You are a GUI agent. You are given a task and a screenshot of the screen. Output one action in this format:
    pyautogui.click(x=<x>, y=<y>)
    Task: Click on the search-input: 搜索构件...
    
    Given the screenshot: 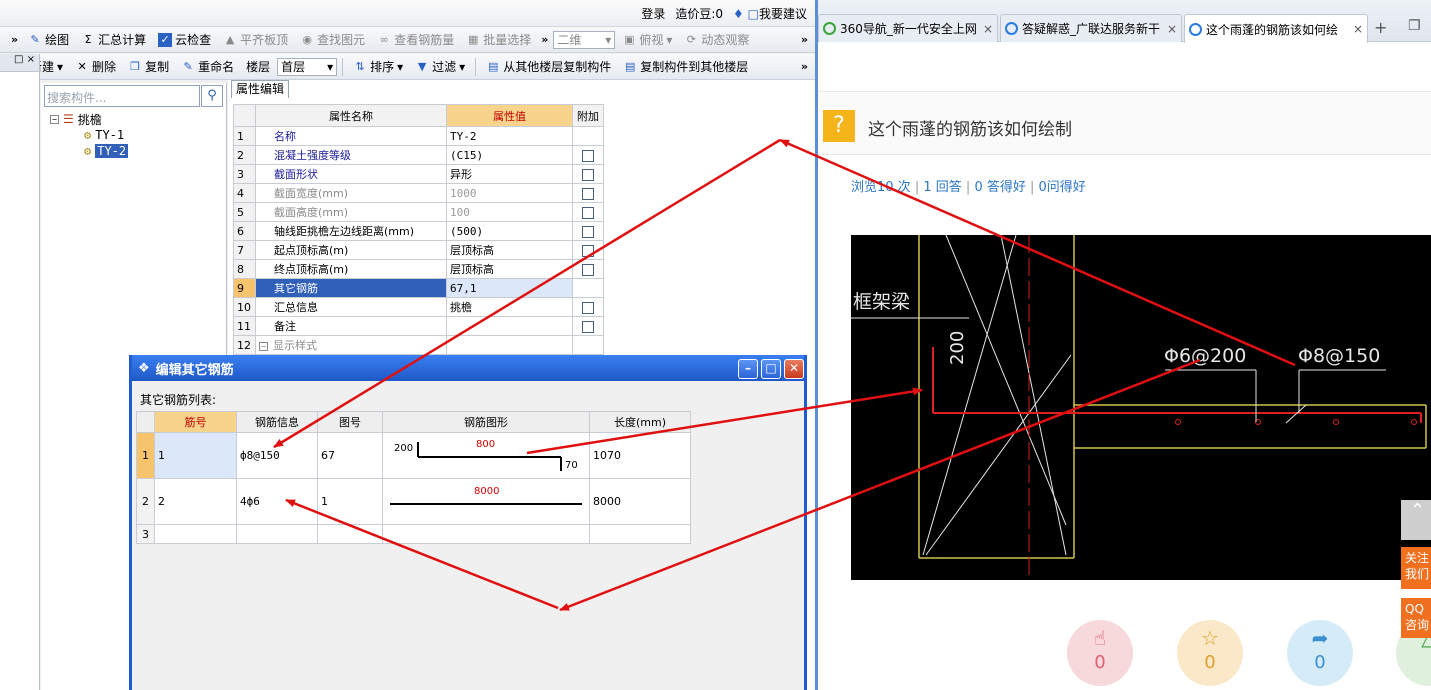 What is the action you would take?
    pyautogui.click(x=122, y=96)
    